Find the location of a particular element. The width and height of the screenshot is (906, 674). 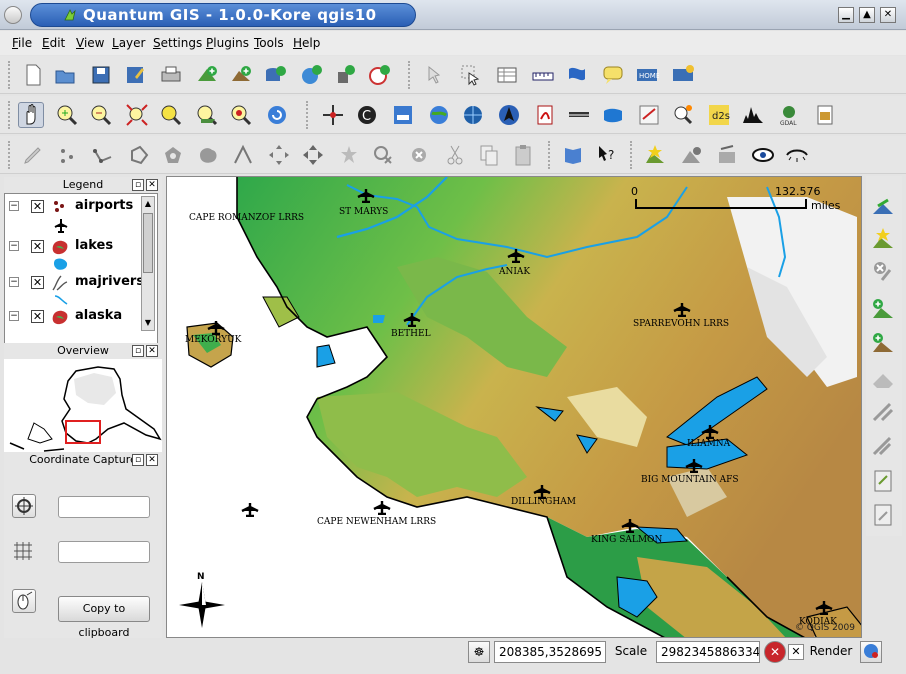

legend-scrollbar: ▲ ▼ is located at coordinates (148, 263).